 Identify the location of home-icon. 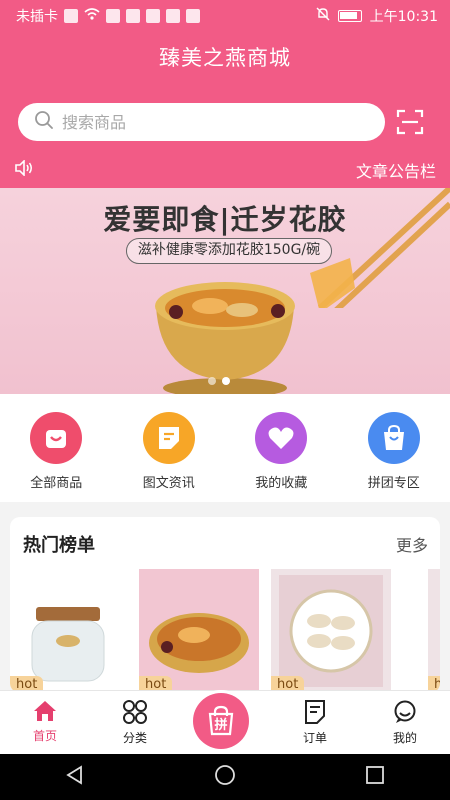
(45, 711).